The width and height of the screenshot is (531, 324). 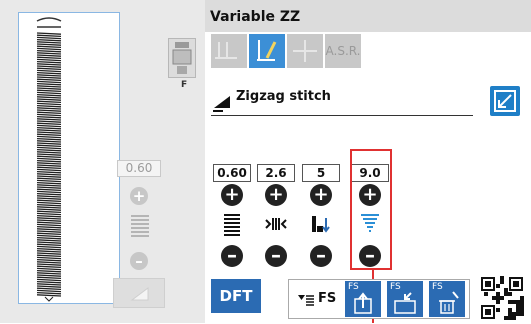 I want to click on asr-tab: A.S.R., so click(x=343, y=51).